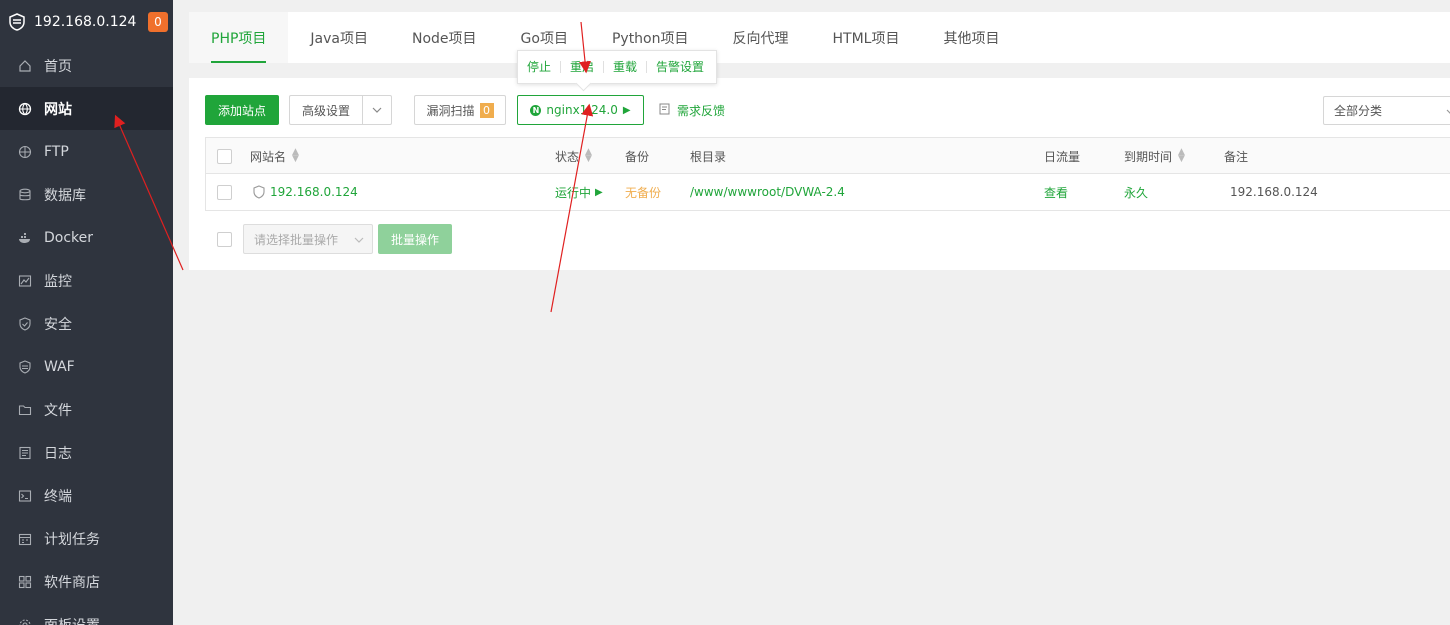  Describe the element at coordinates (86, 581) in the screenshot. I see `sidebar-item-appstore: 软件商店` at that location.